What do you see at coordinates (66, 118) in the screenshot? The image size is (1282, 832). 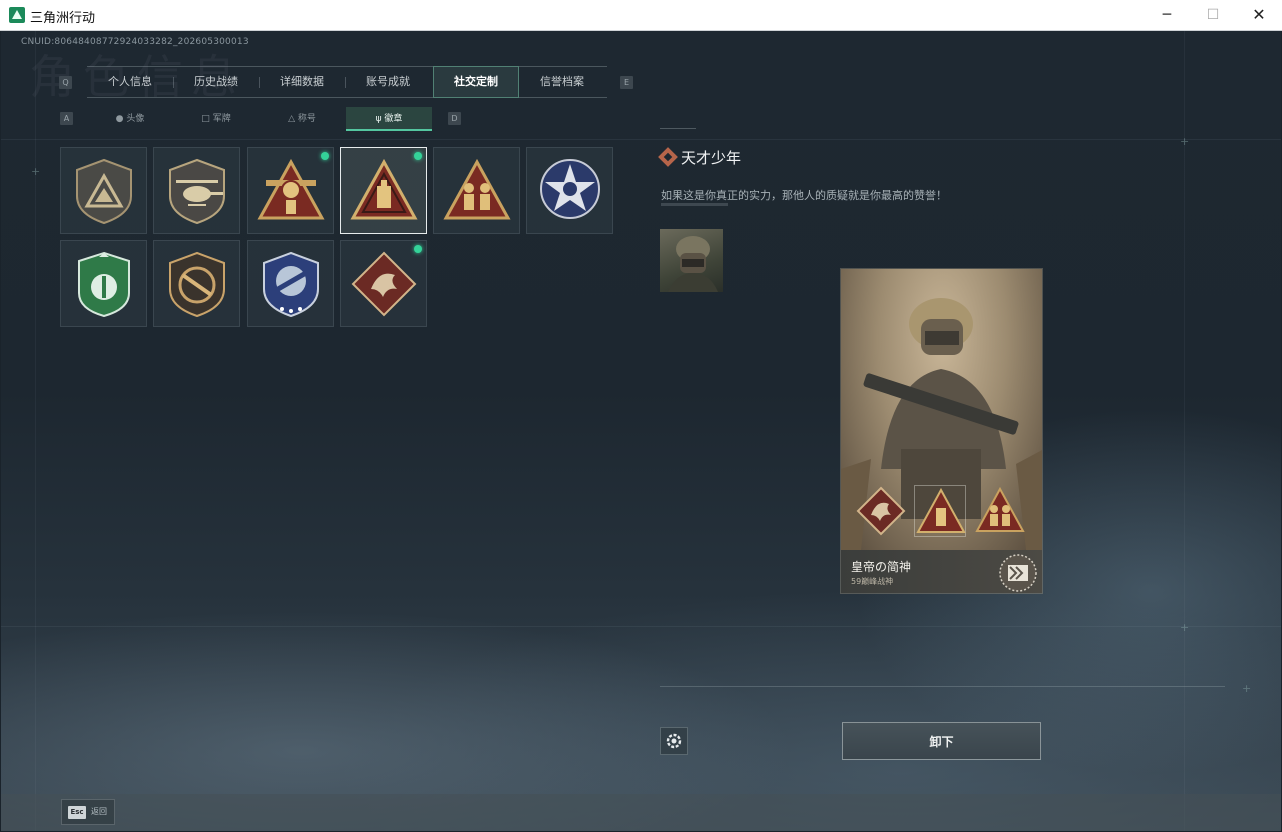 I see `subtab-prev-key: A` at bounding box center [66, 118].